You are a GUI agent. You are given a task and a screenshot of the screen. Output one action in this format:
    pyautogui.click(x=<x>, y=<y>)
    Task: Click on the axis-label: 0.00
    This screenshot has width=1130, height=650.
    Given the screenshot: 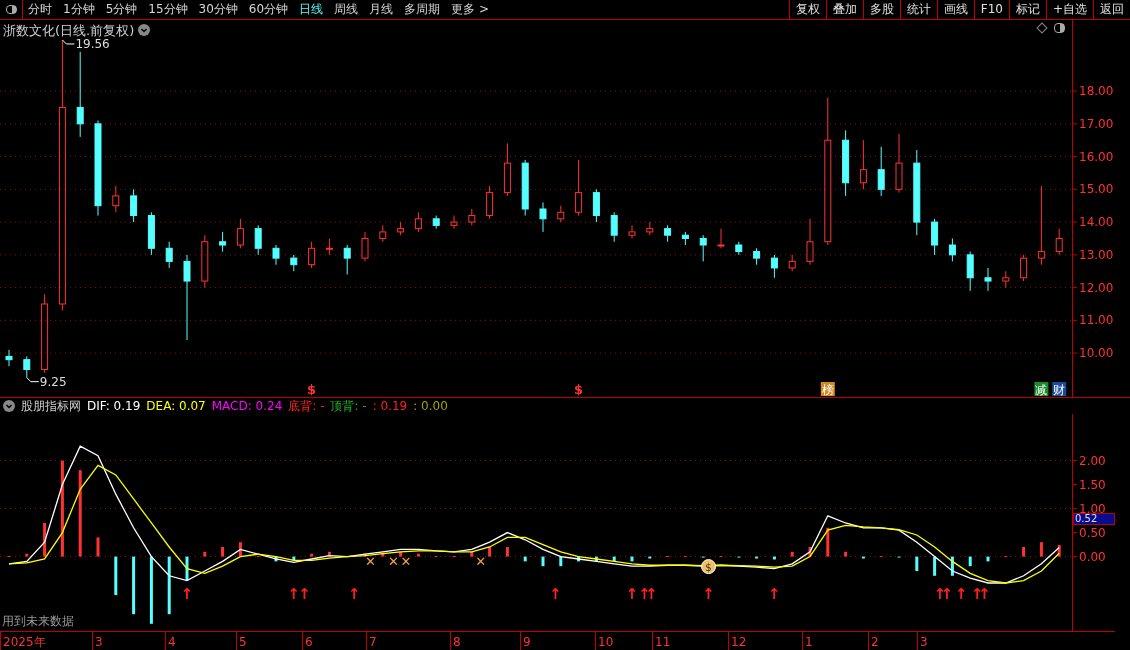 What is the action you would take?
    pyautogui.click(x=1092, y=556)
    